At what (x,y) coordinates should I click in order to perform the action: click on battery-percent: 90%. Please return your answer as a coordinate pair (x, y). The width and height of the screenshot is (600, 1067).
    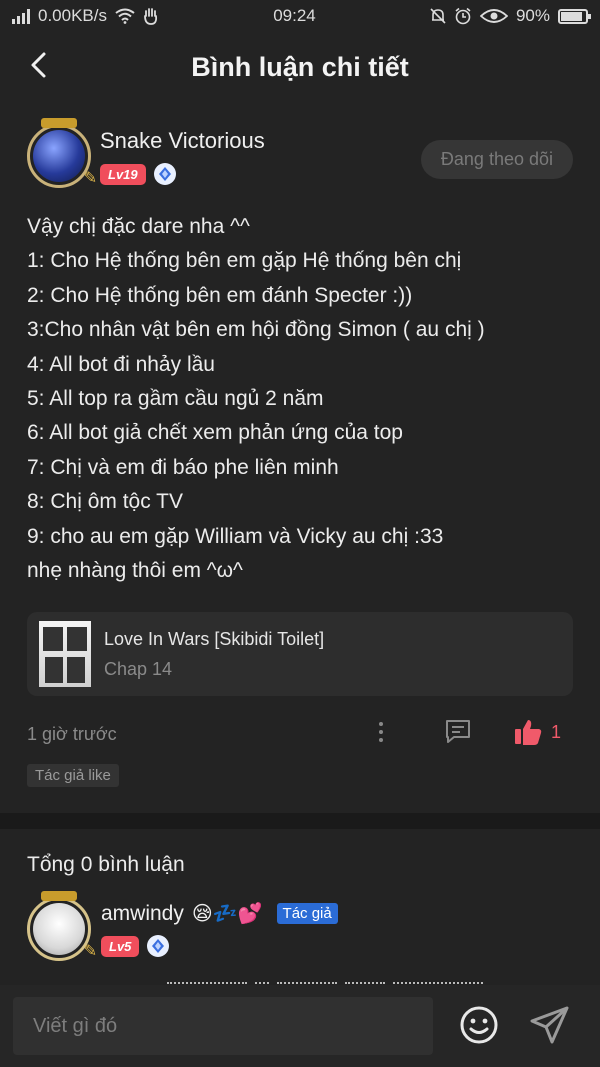
    Looking at the image, I should click on (532, 15).